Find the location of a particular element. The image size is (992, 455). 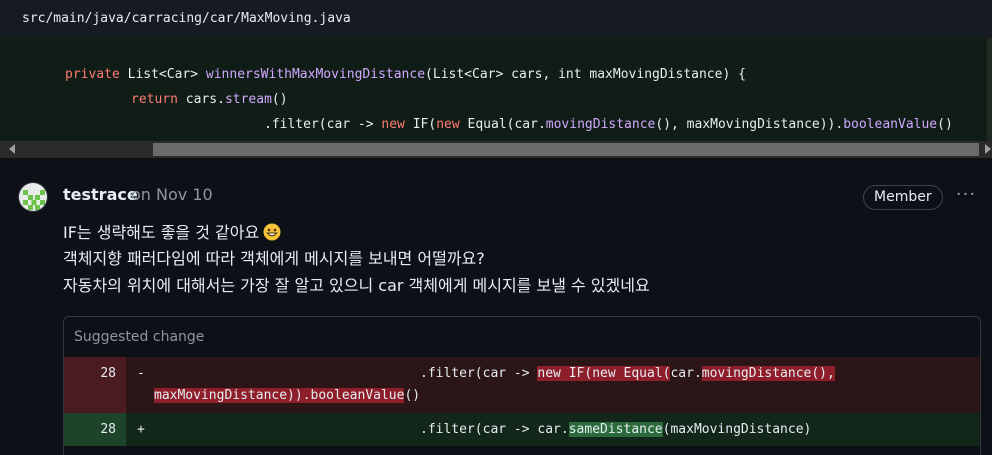

added-highlight: sameDistance is located at coordinates (615, 429).